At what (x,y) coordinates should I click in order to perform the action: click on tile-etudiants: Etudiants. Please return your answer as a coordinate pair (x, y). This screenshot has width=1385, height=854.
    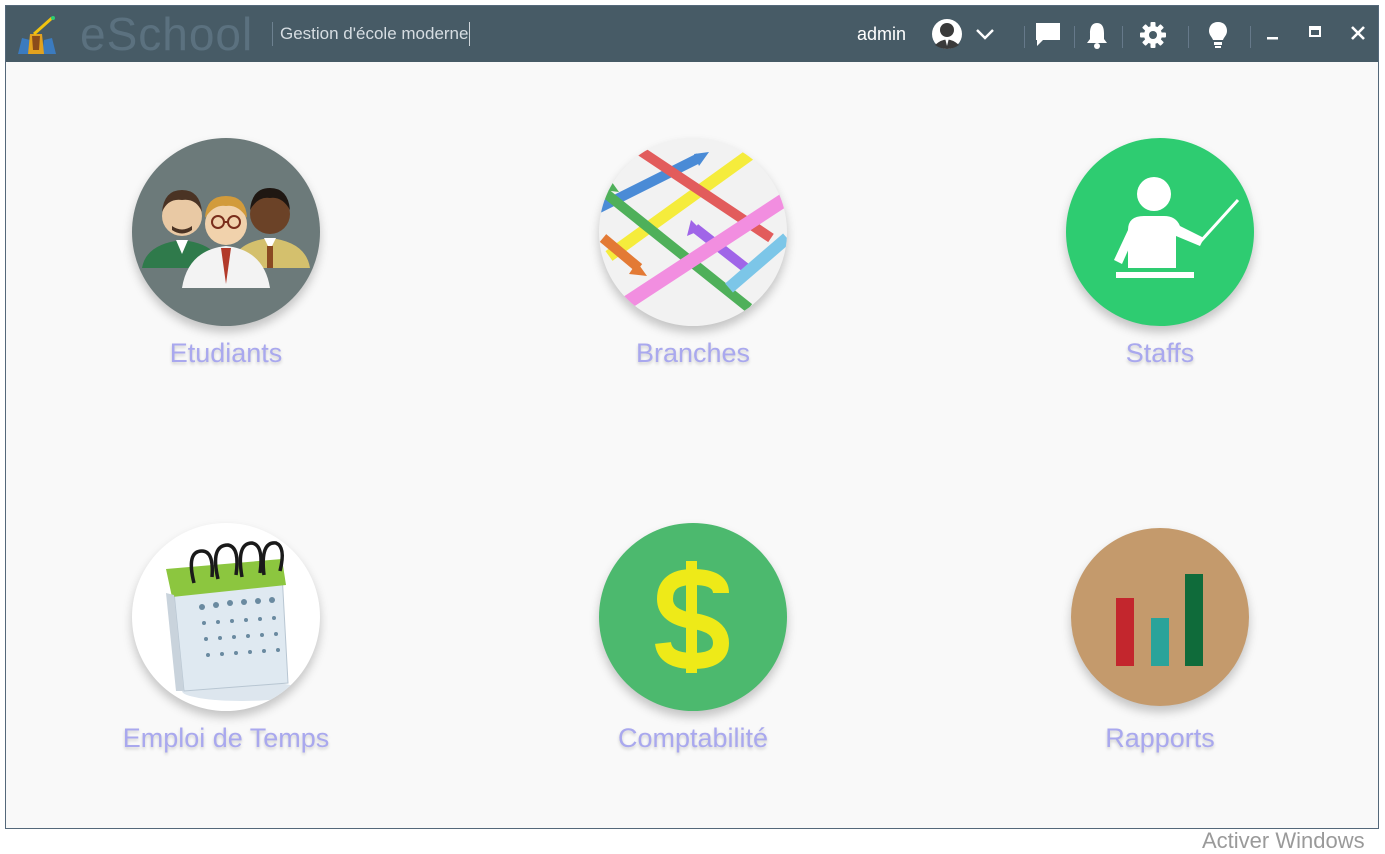
    Looking at the image, I should click on (226, 254).